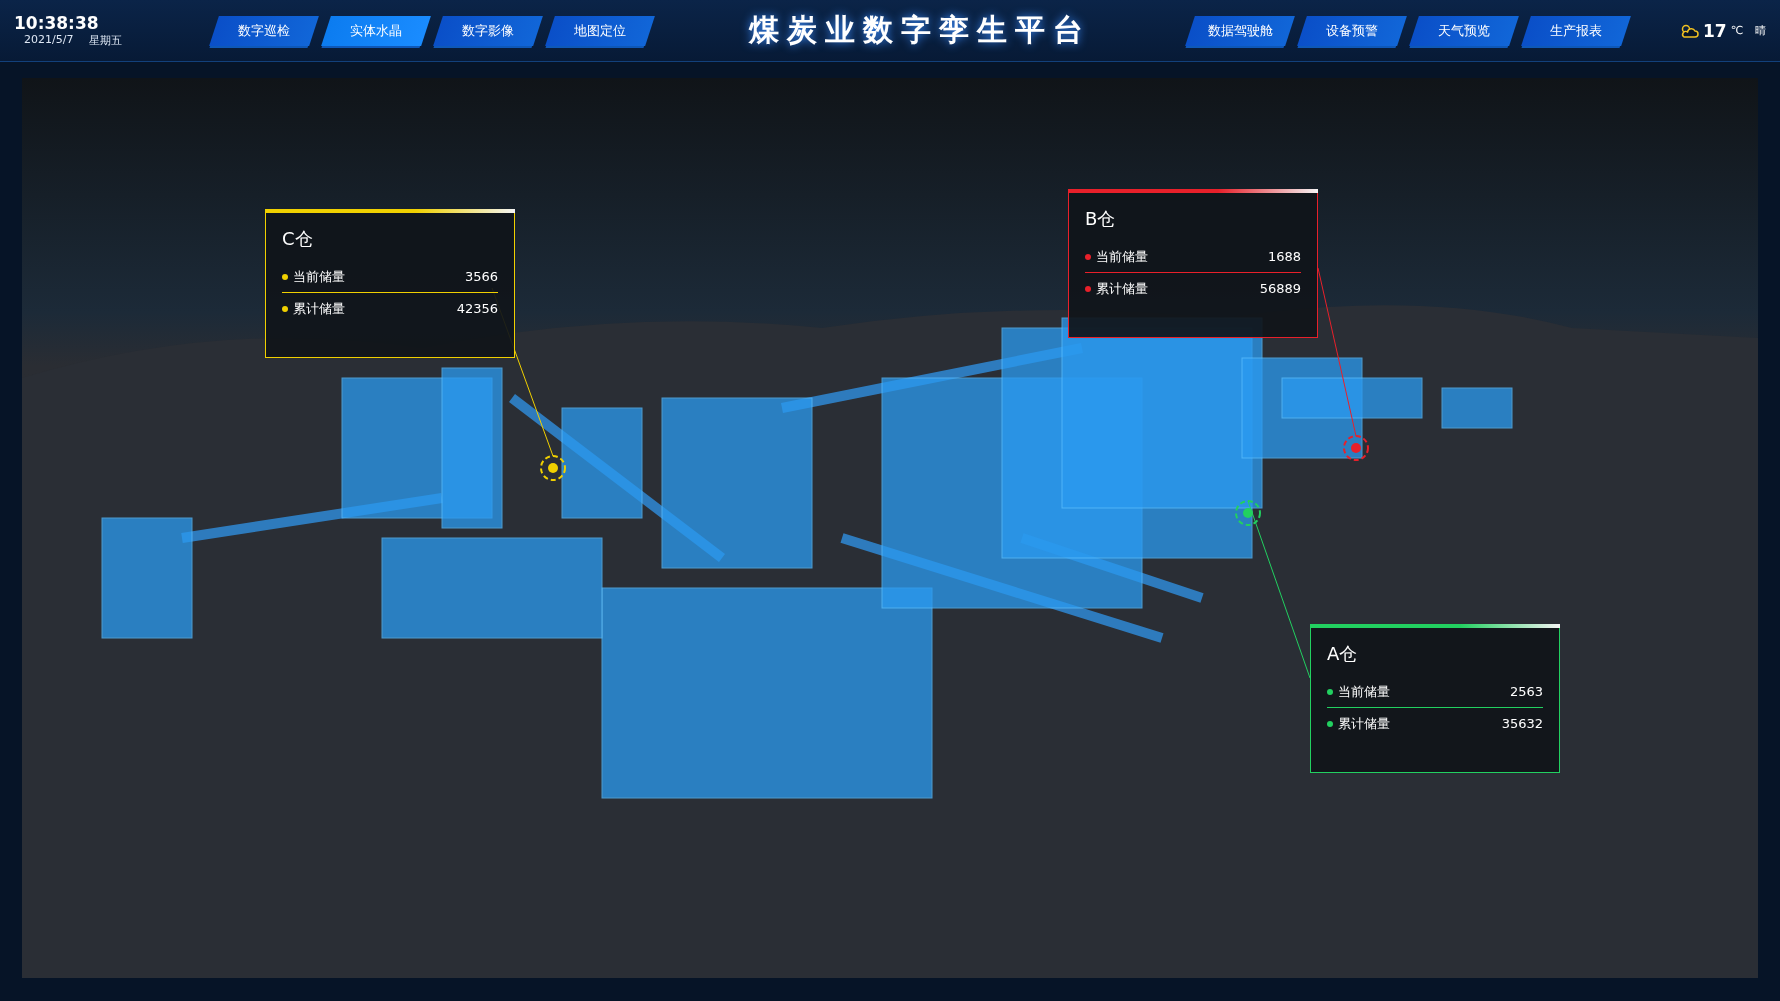 Image resolution: width=1780 pixels, height=1001 pixels. What do you see at coordinates (919, 30) in the screenshot?
I see `platform-title: 煤炭业数字孪生平台` at bounding box center [919, 30].